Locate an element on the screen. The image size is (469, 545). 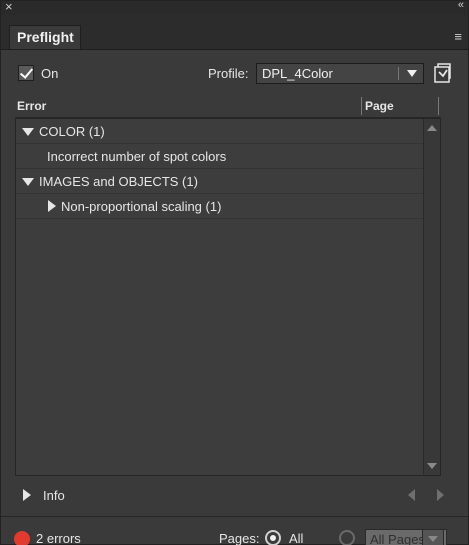
profile-value: DPL_4Color is located at coordinates (297, 73).